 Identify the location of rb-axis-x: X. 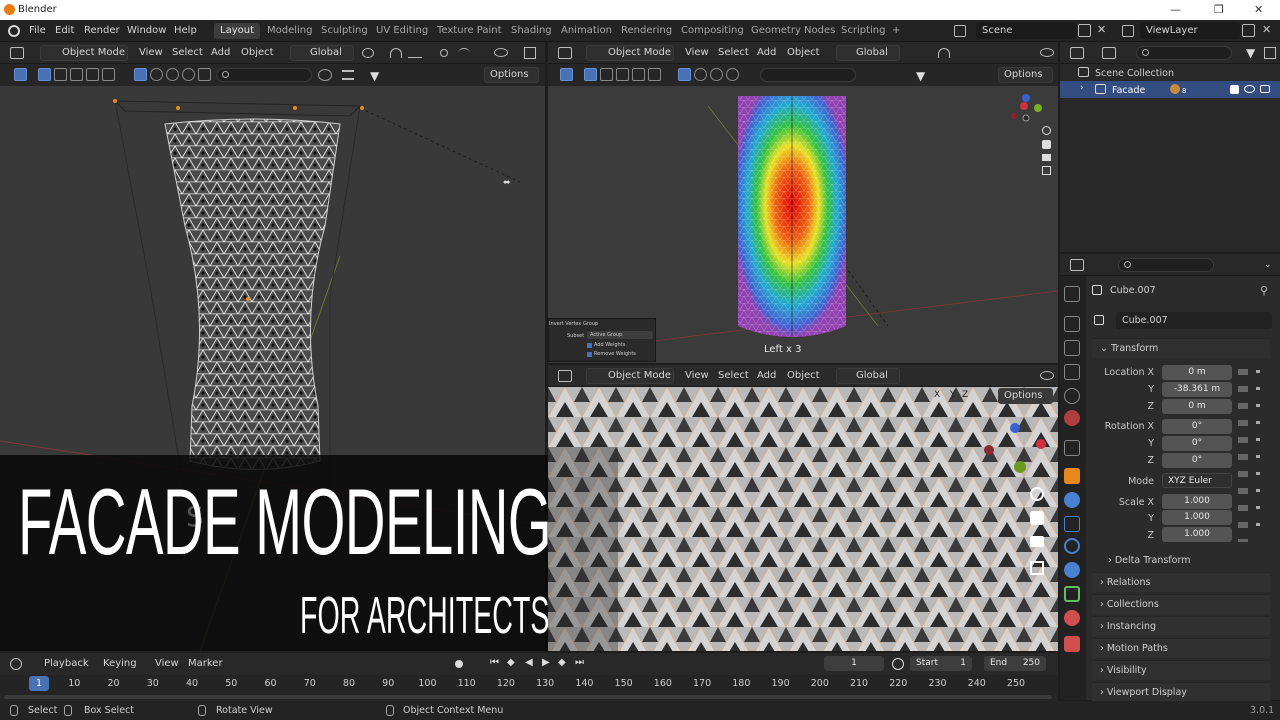
(937, 395).